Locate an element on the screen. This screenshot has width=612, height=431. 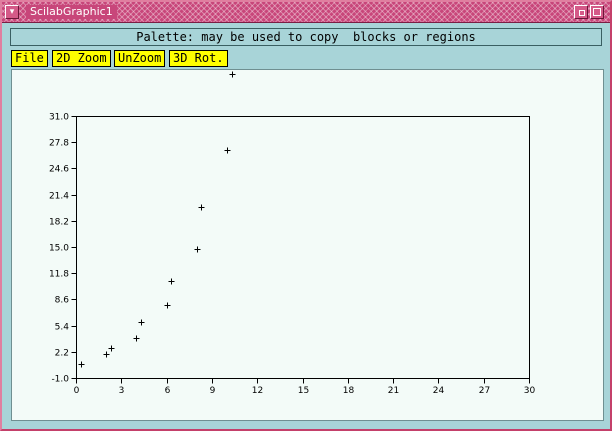
y-tick-label: 8.6 is located at coordinates (62, 301).